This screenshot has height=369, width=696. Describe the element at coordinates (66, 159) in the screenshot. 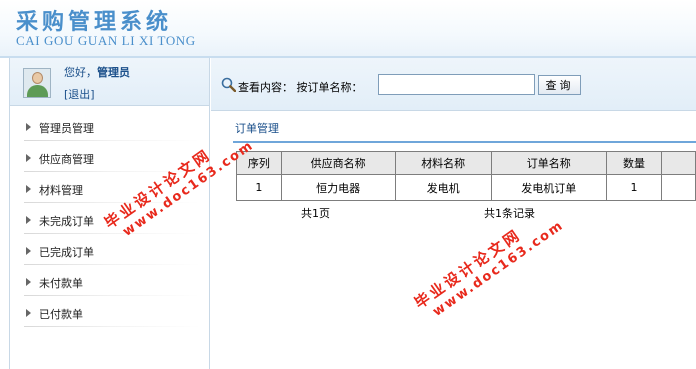

I see `sidebar-item-label: 供应商管理` at that location.